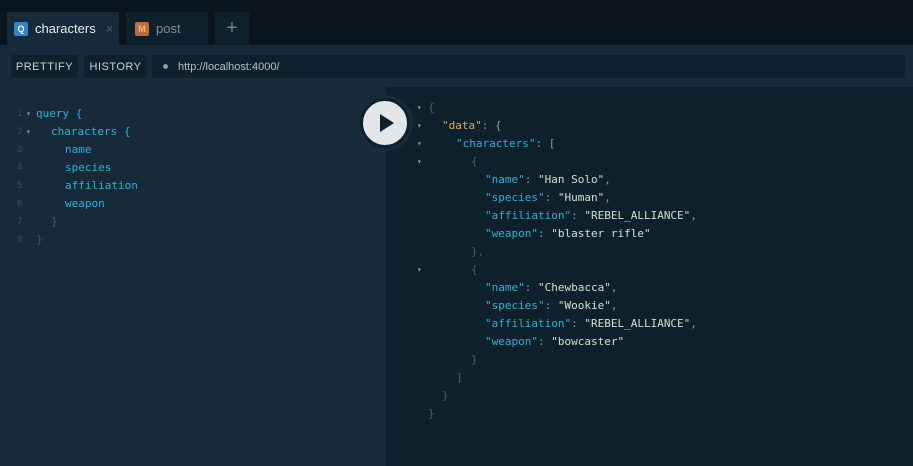  I want to click on prettify-button: PRETTIFY, so click(44, 66).